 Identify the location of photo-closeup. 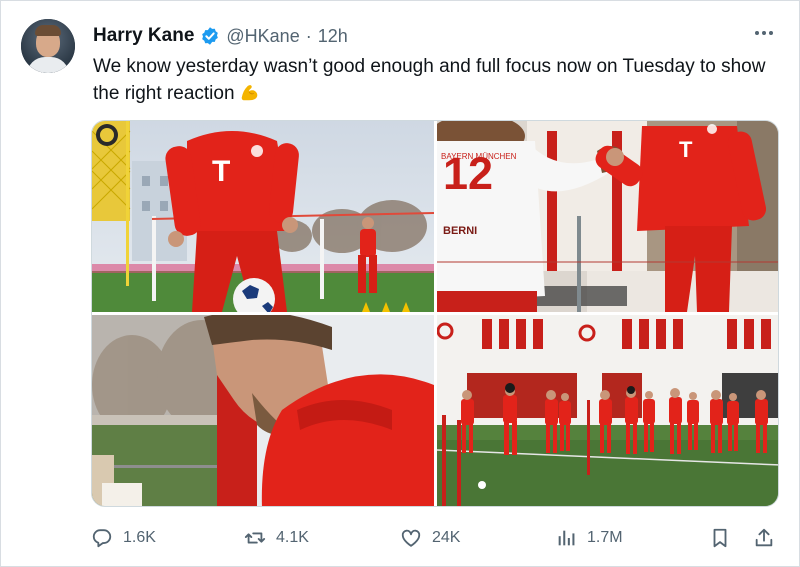
(263, 410).